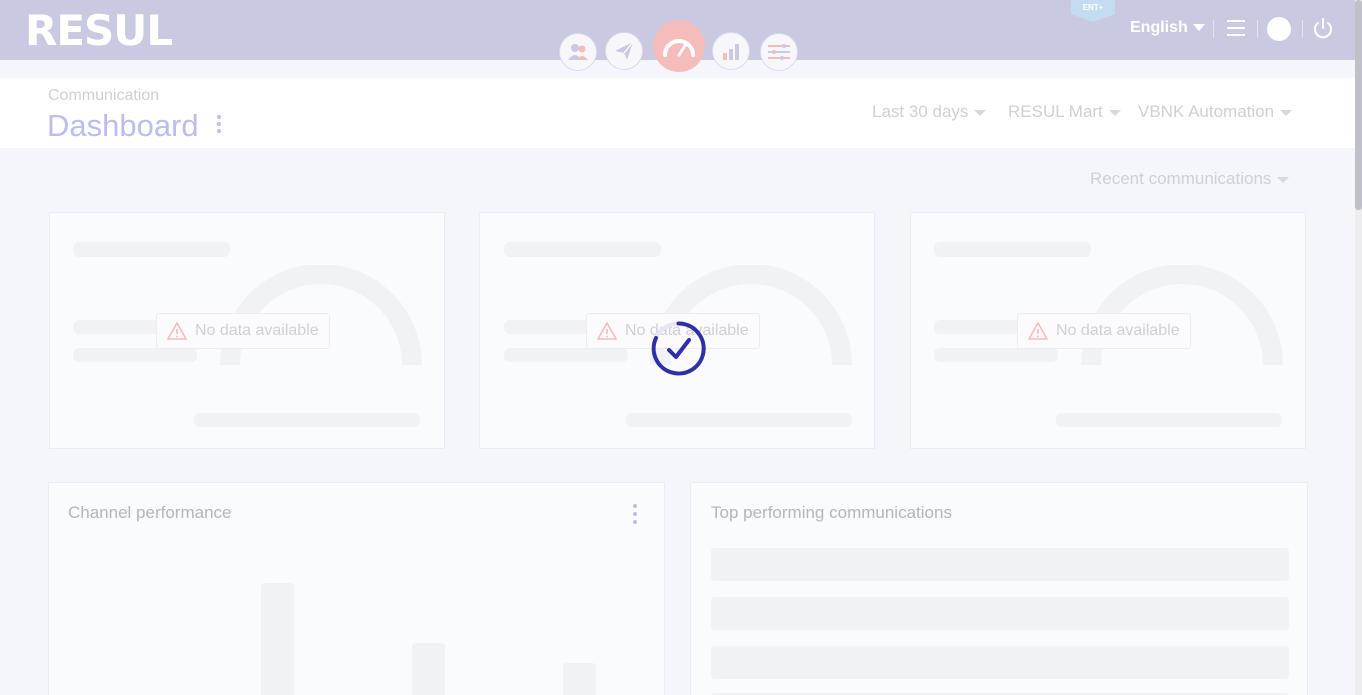 The image size is (1362, 695). I want to click on brand-dropdown: RESUL Mart, so click(1064, 112).